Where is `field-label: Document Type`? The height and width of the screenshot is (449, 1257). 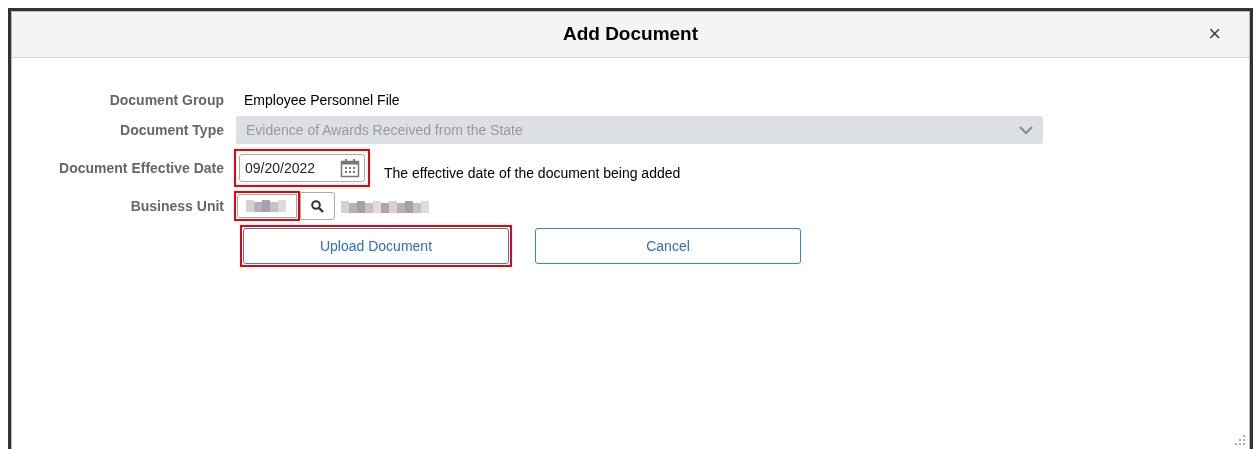 field-label: Document Type is located at coordinates (172, 130).